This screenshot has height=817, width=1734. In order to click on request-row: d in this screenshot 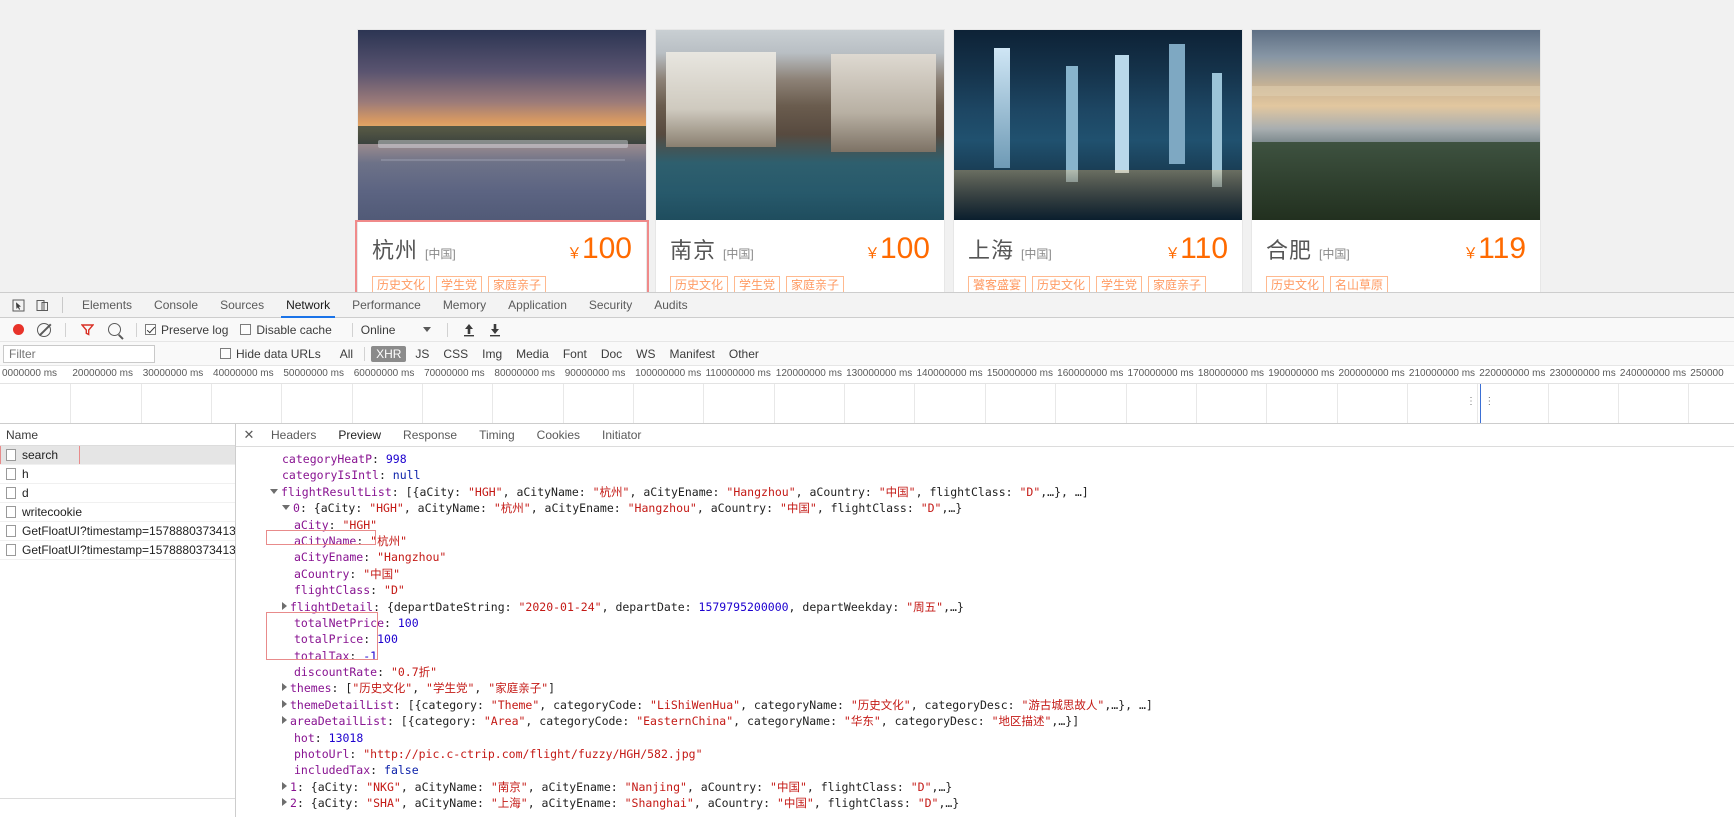, I will do `click(117, 493)`.